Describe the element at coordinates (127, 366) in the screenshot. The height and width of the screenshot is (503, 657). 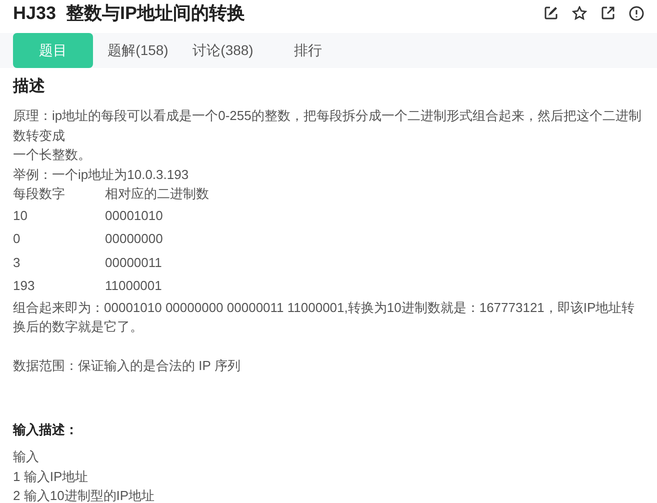
I see `paragraph: 数据范围：保证输入的是合法的 IP 序列` at that location.